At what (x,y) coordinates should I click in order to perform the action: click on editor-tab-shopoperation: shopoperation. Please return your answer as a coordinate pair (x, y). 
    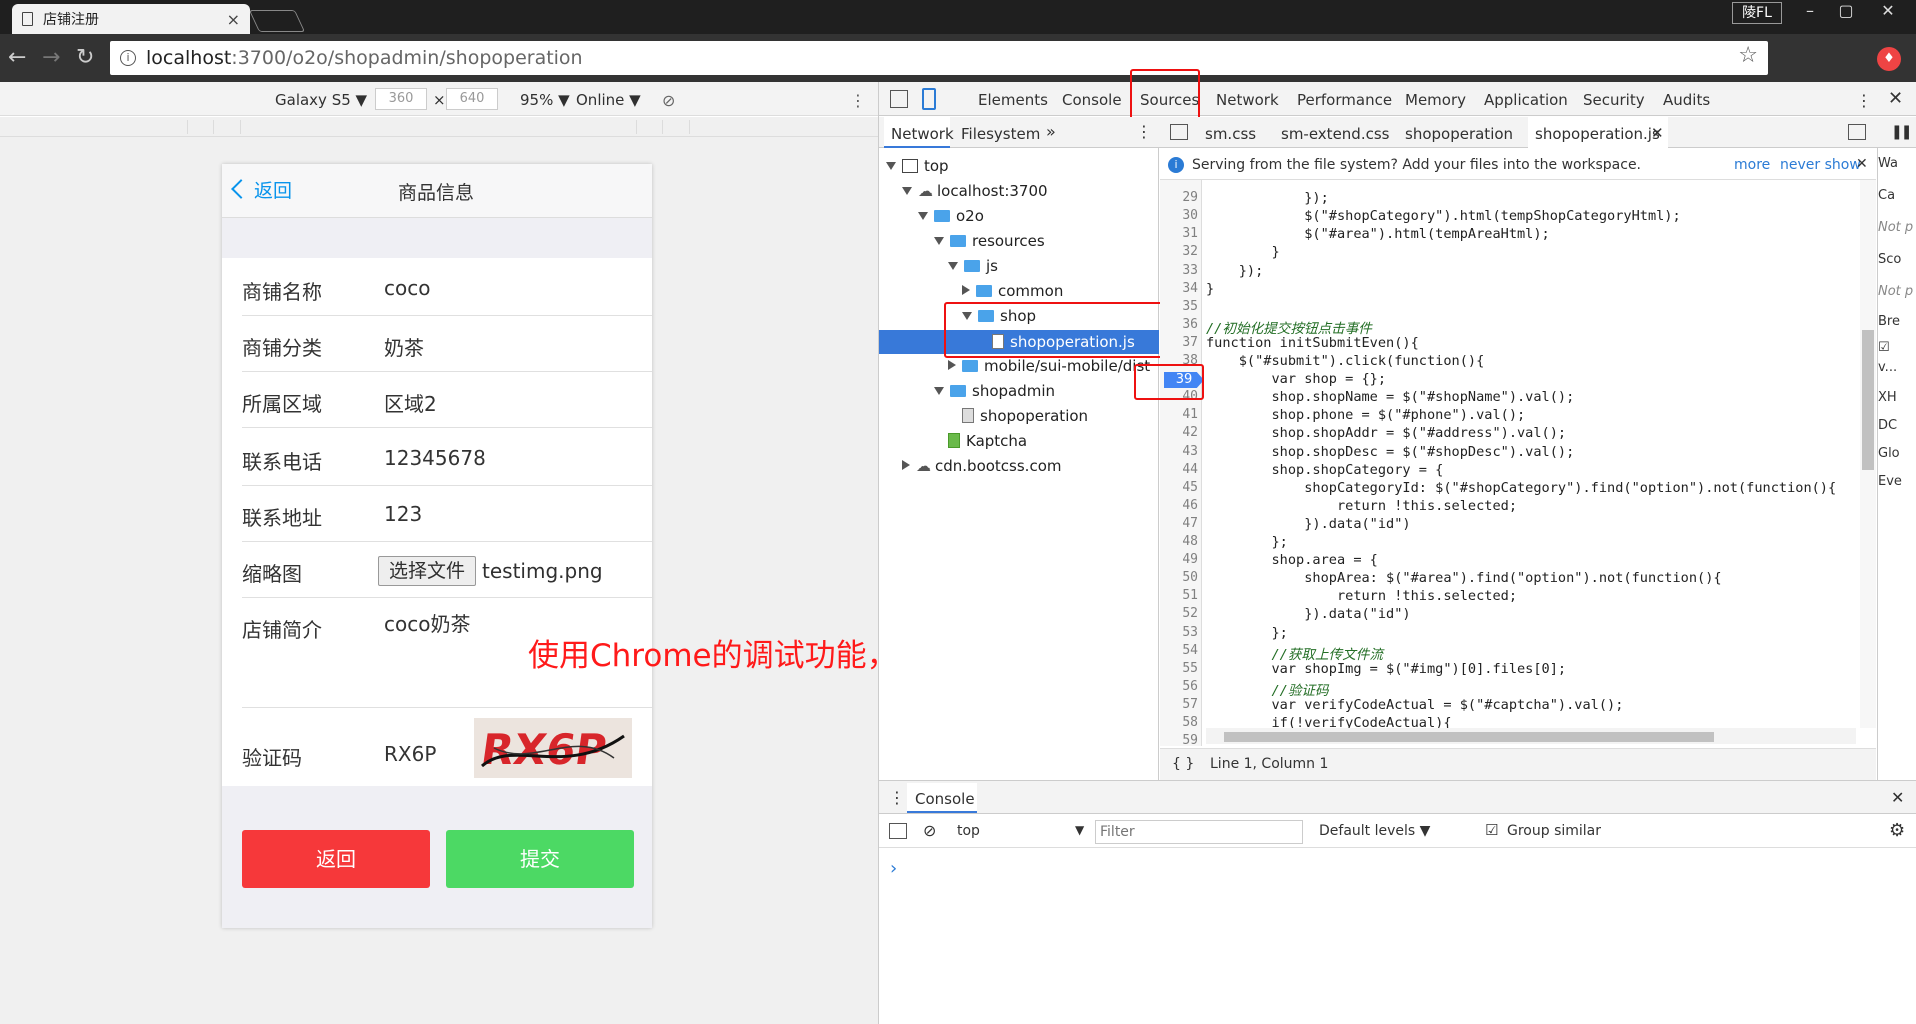
    Looking at the image, I should click on (1459, 134).